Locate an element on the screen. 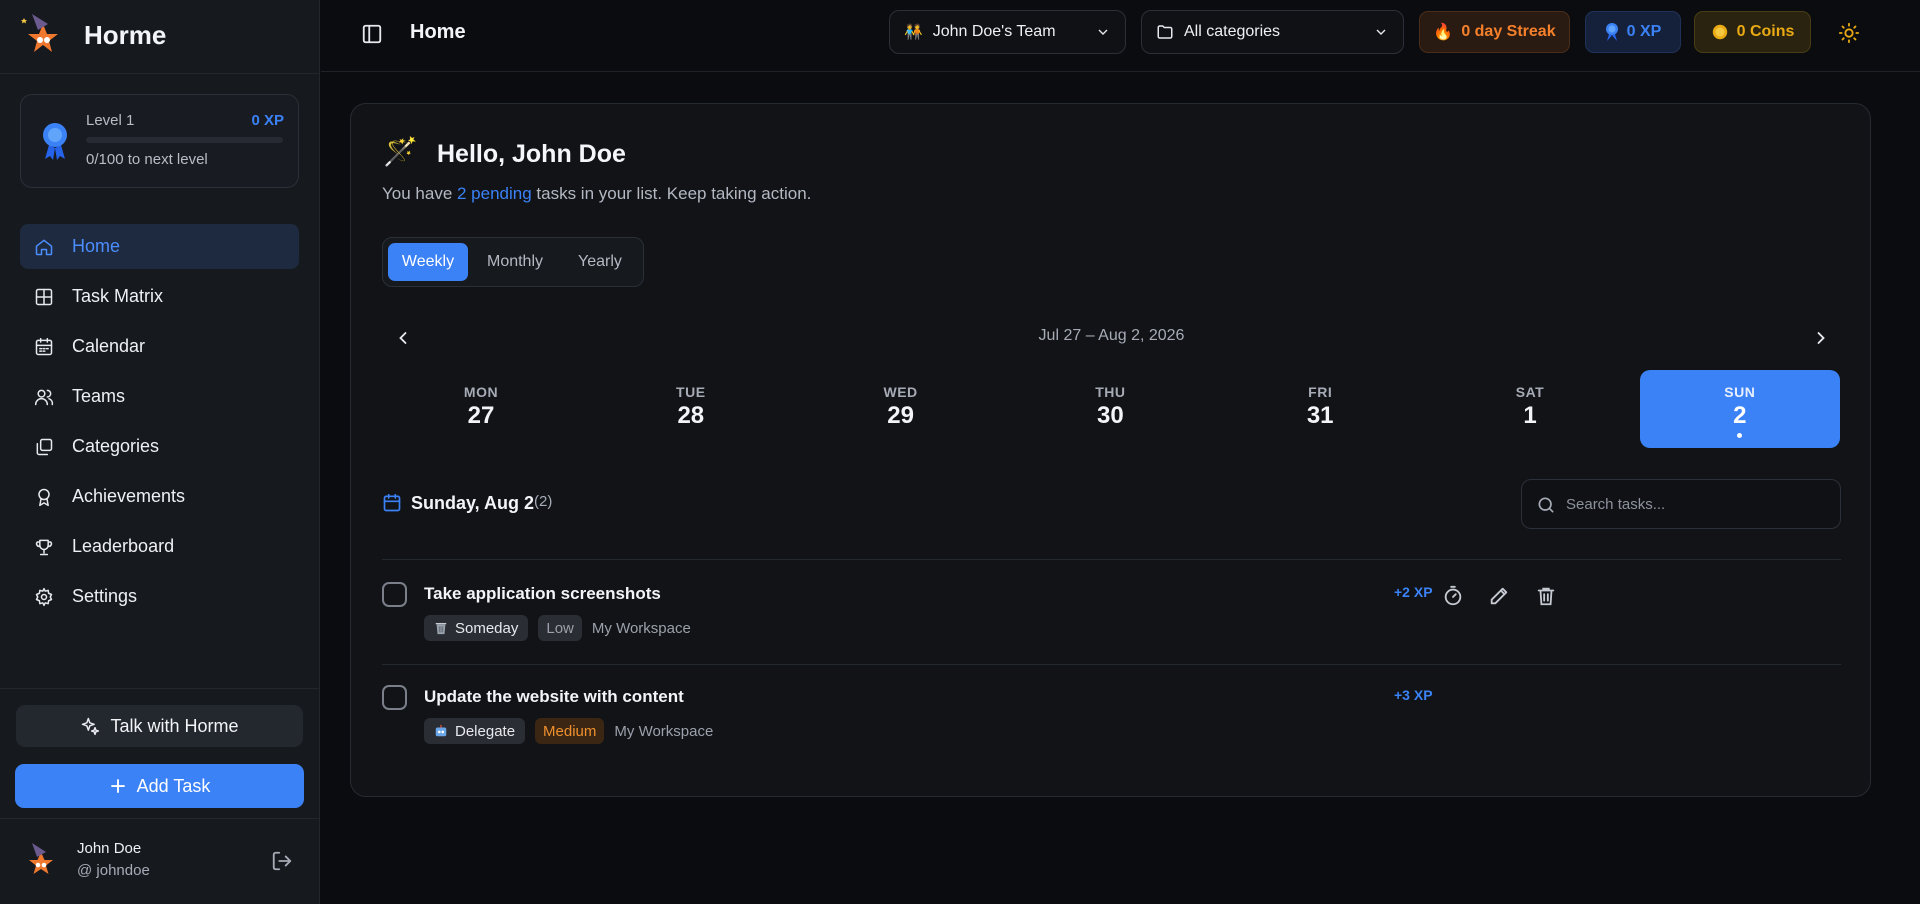 The image size is (1920, 904). trophy-icon is located at coordinates (44, 547).